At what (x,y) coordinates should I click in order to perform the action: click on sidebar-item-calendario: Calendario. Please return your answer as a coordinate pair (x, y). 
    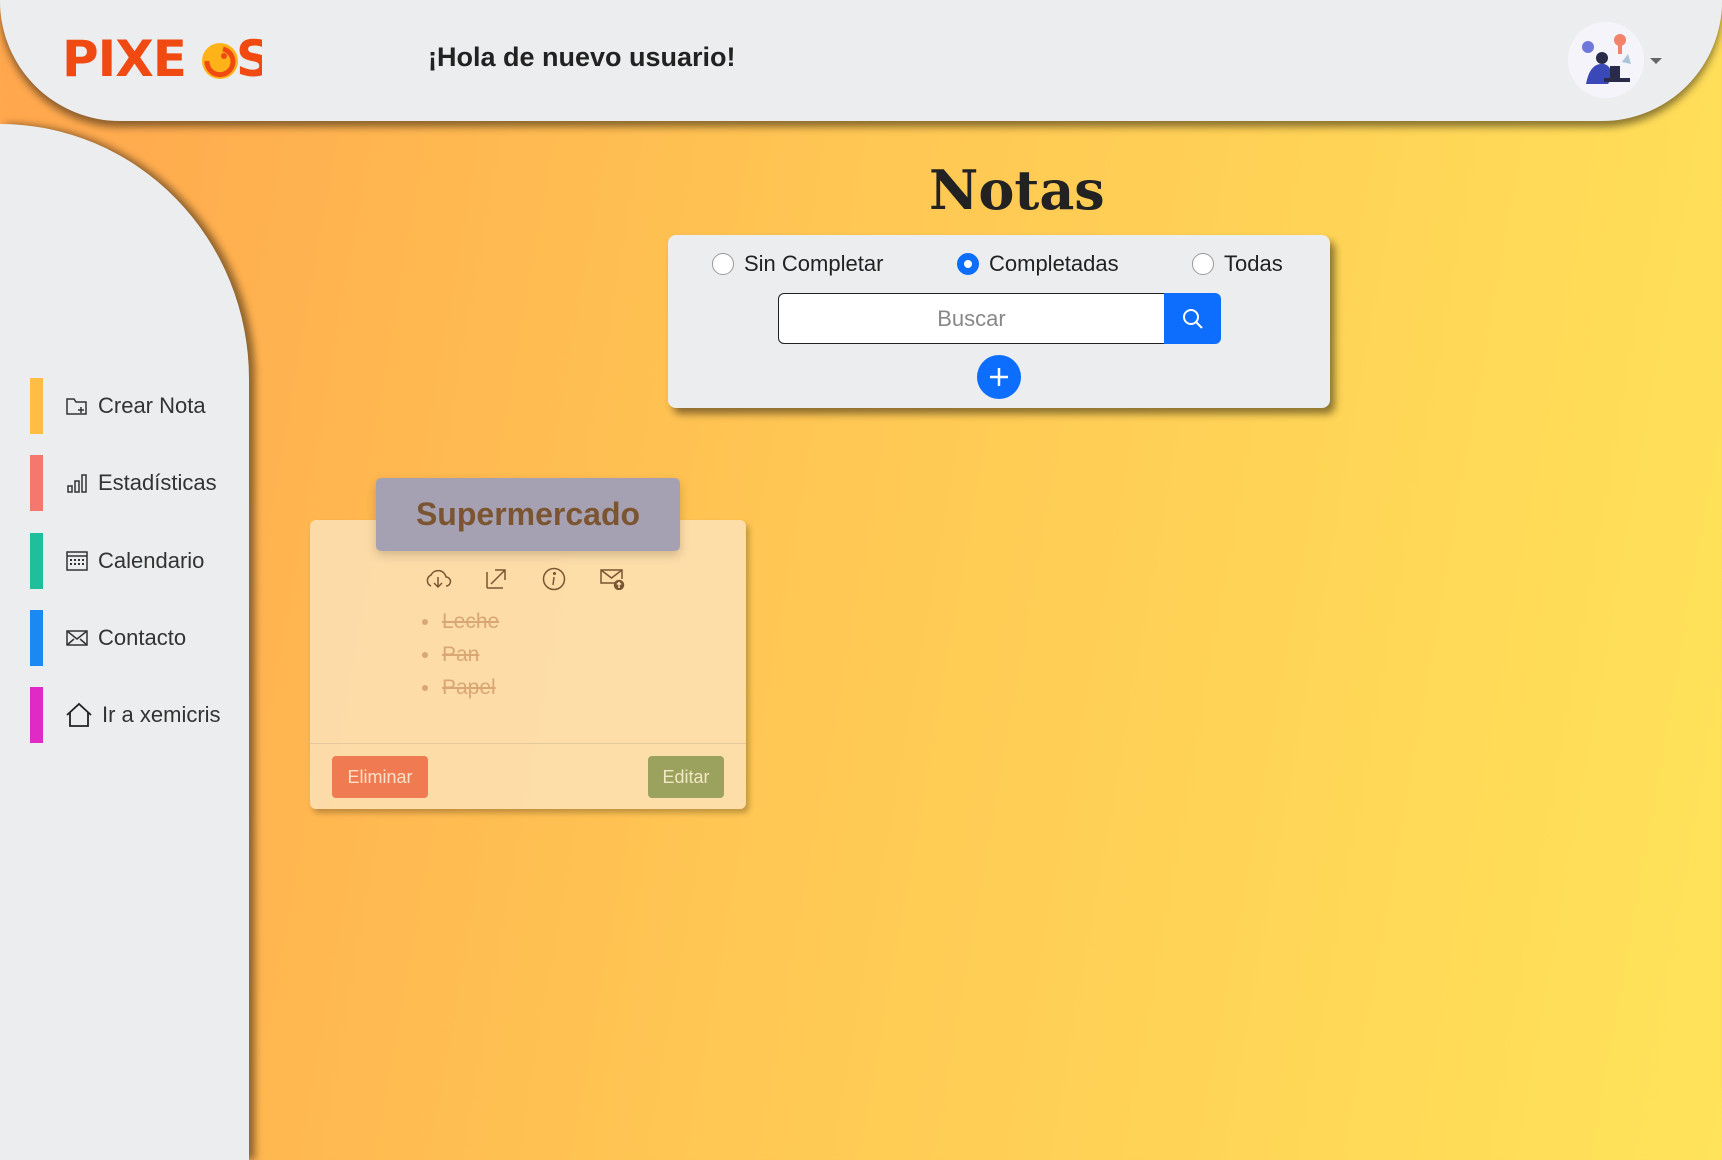
    Looking at the image, I should click on (135, 561).